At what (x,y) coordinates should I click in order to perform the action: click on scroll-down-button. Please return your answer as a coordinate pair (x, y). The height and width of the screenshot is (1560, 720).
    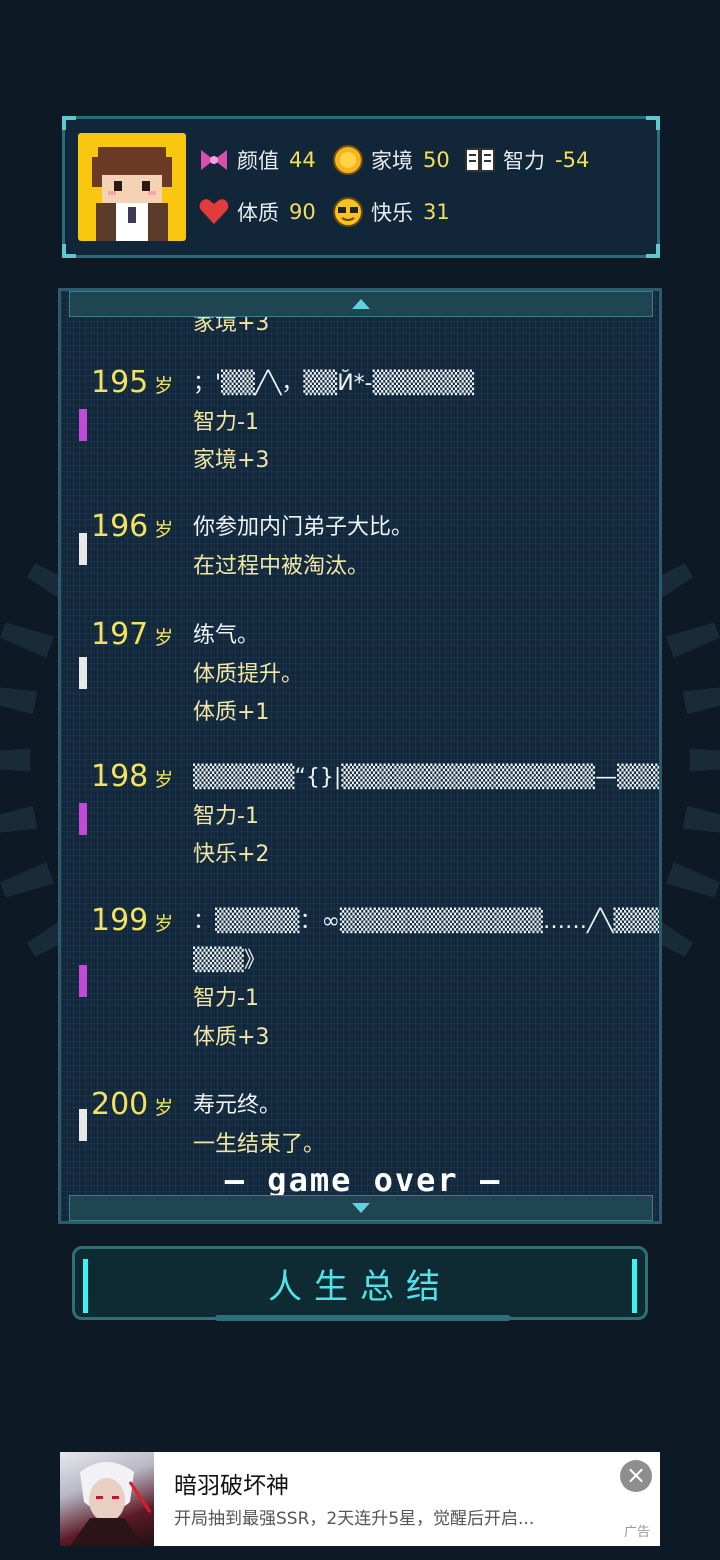
    Looking at the image, I should click on (361, 1208).